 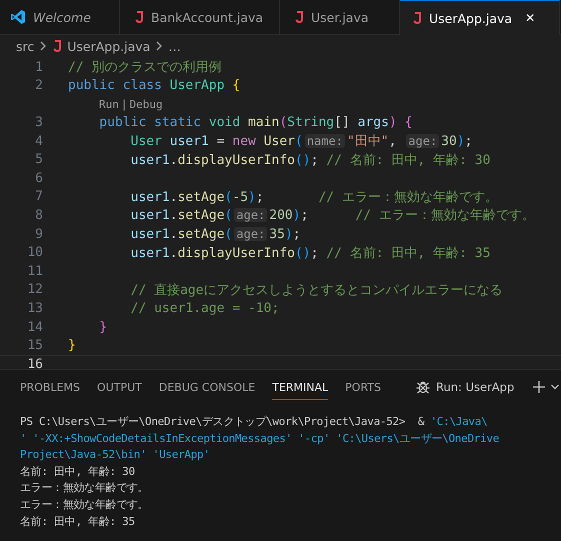 I want to click on line-number: 8, so click(x=38, y=215).